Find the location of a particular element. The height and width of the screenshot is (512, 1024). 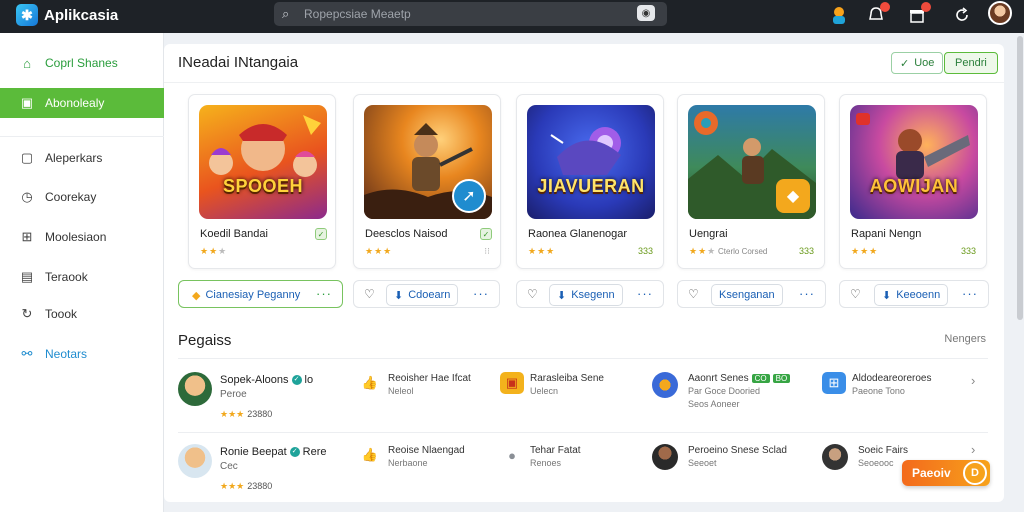

sidebar-item-home: ⌂ Coprl Shanes is located at coordinates (82, 63).